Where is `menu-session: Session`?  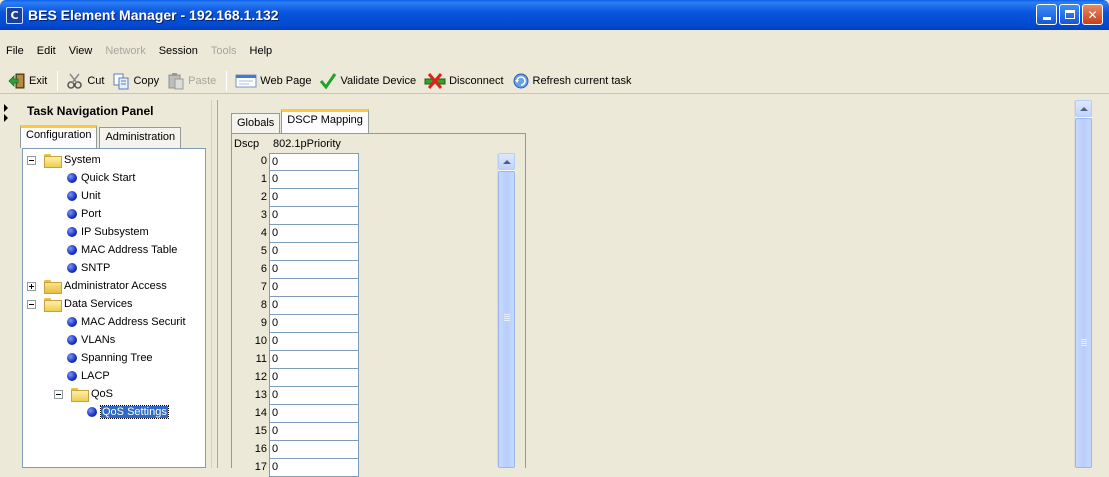
menu-session: Session is located at coordinates (178, 51).